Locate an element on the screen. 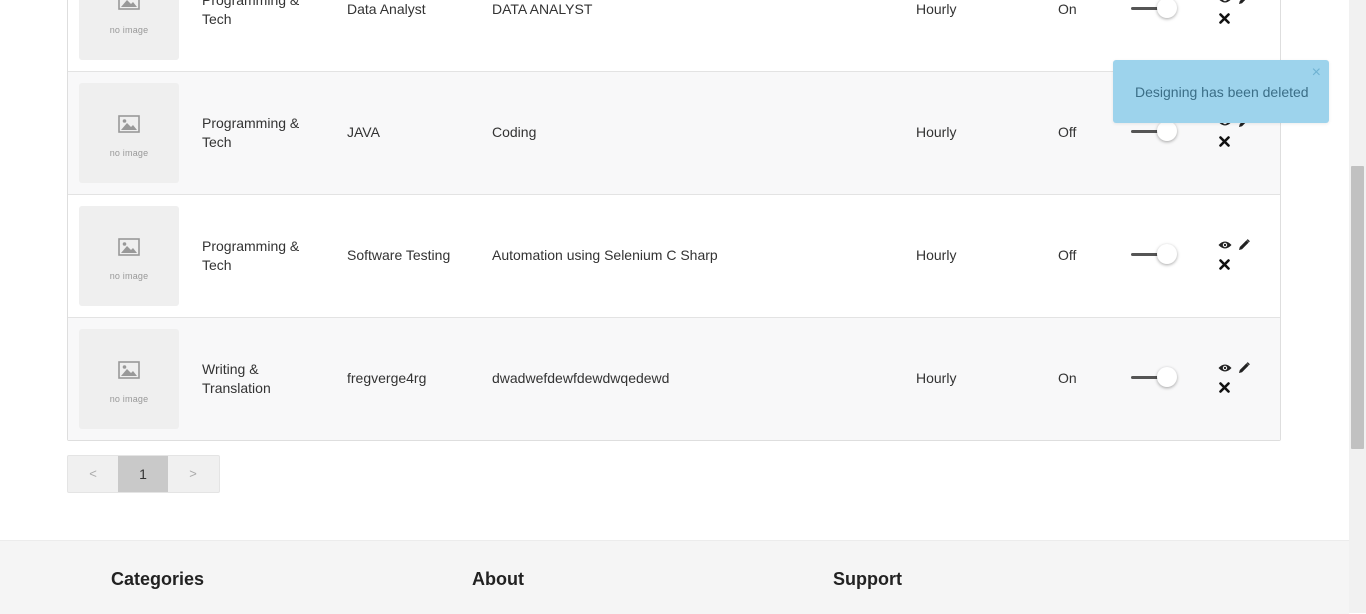 The width and height of the screenshot is (1366, 614). title-cell: dwadwefdewfdewdwqedewd is located at coordinates (580, 378).